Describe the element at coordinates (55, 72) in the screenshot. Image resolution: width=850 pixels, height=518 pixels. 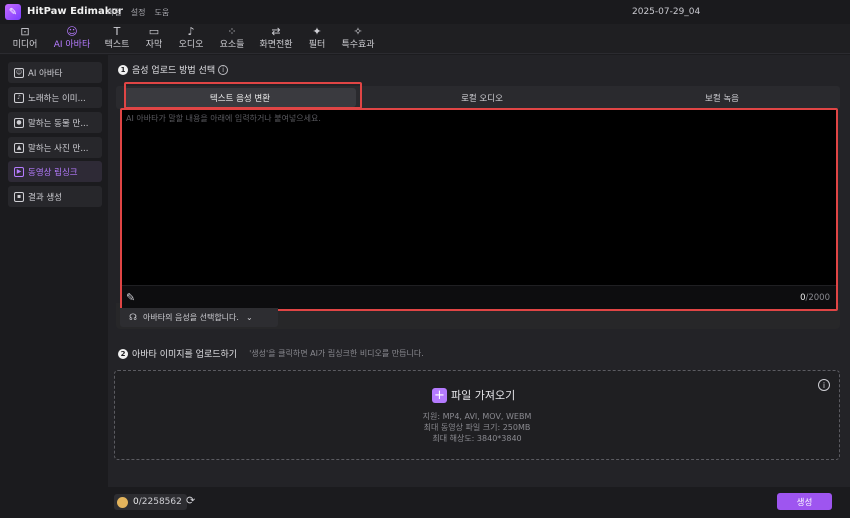
I see `sidebar-item-ai-avatar: ☺ AI 아바타` at that location.